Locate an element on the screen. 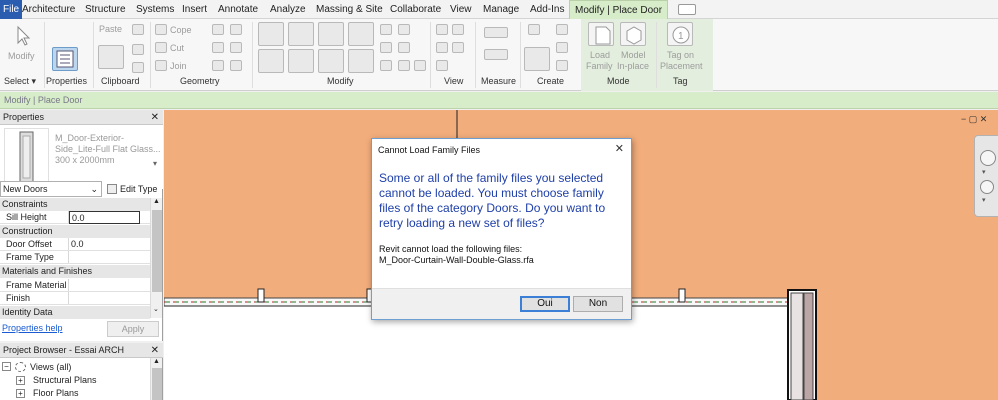 This screenshot has width=998, height=400. tab-insert: Insert is located at coordinates (194, 9).